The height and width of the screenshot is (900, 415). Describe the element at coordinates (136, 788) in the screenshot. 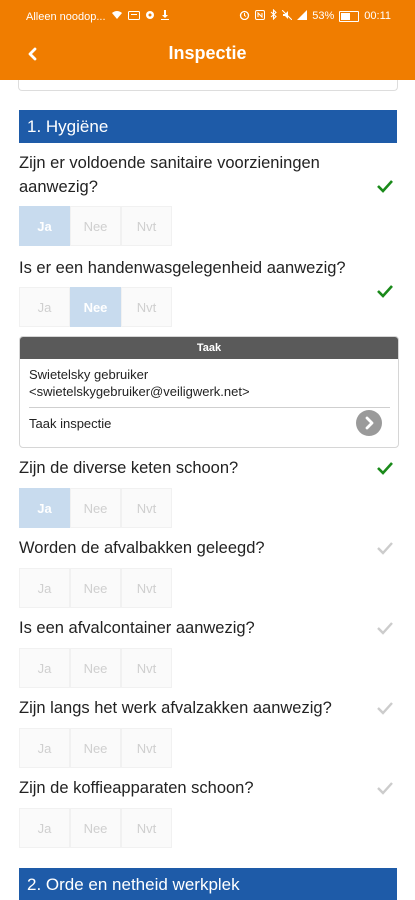

I see `question-text: Zijn de koffieapparaten schoon?` at that location.